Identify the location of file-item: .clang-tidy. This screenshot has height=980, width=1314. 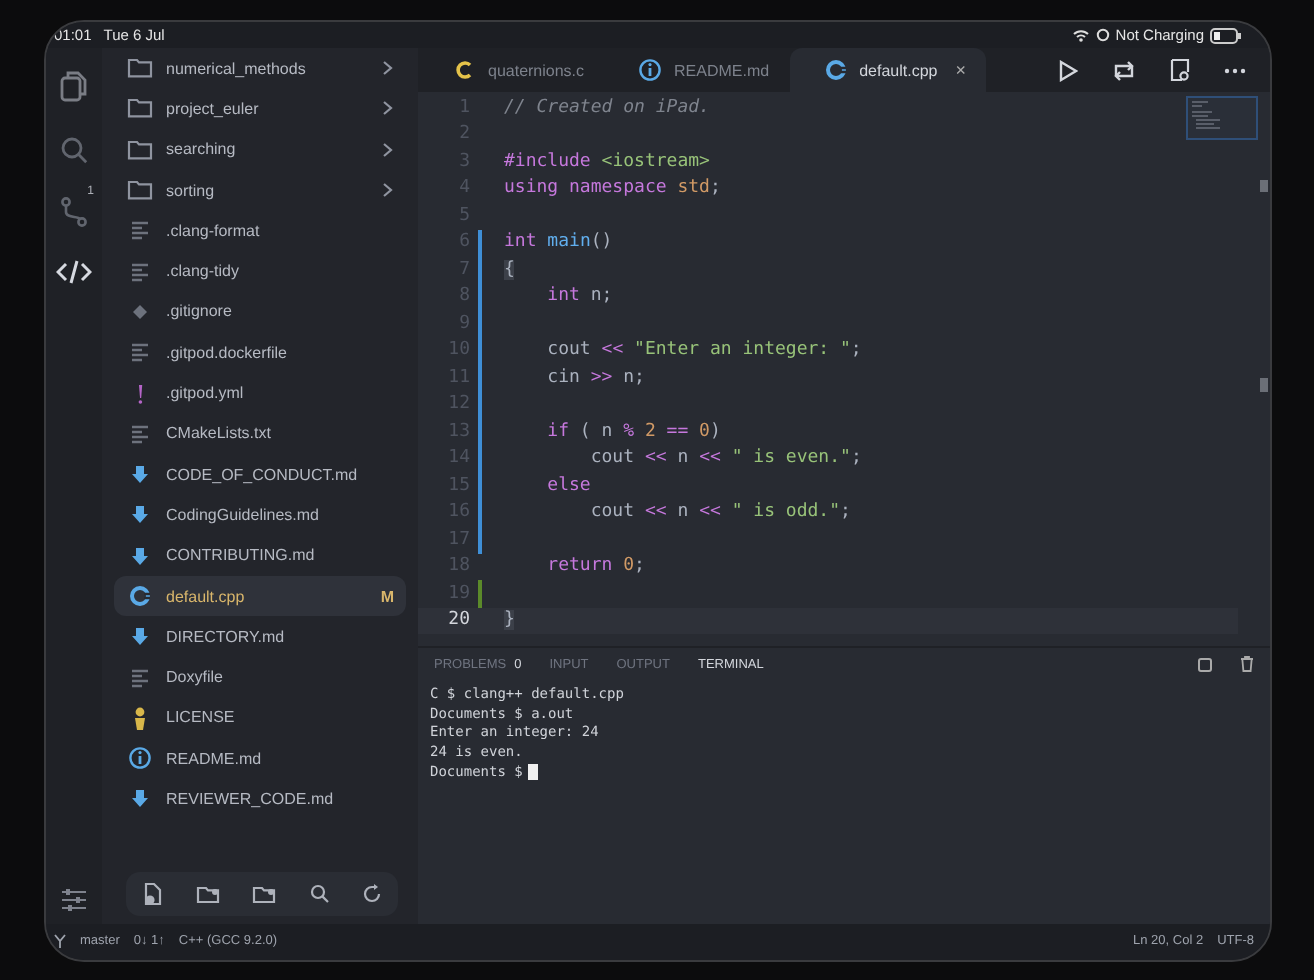
(260, 271).